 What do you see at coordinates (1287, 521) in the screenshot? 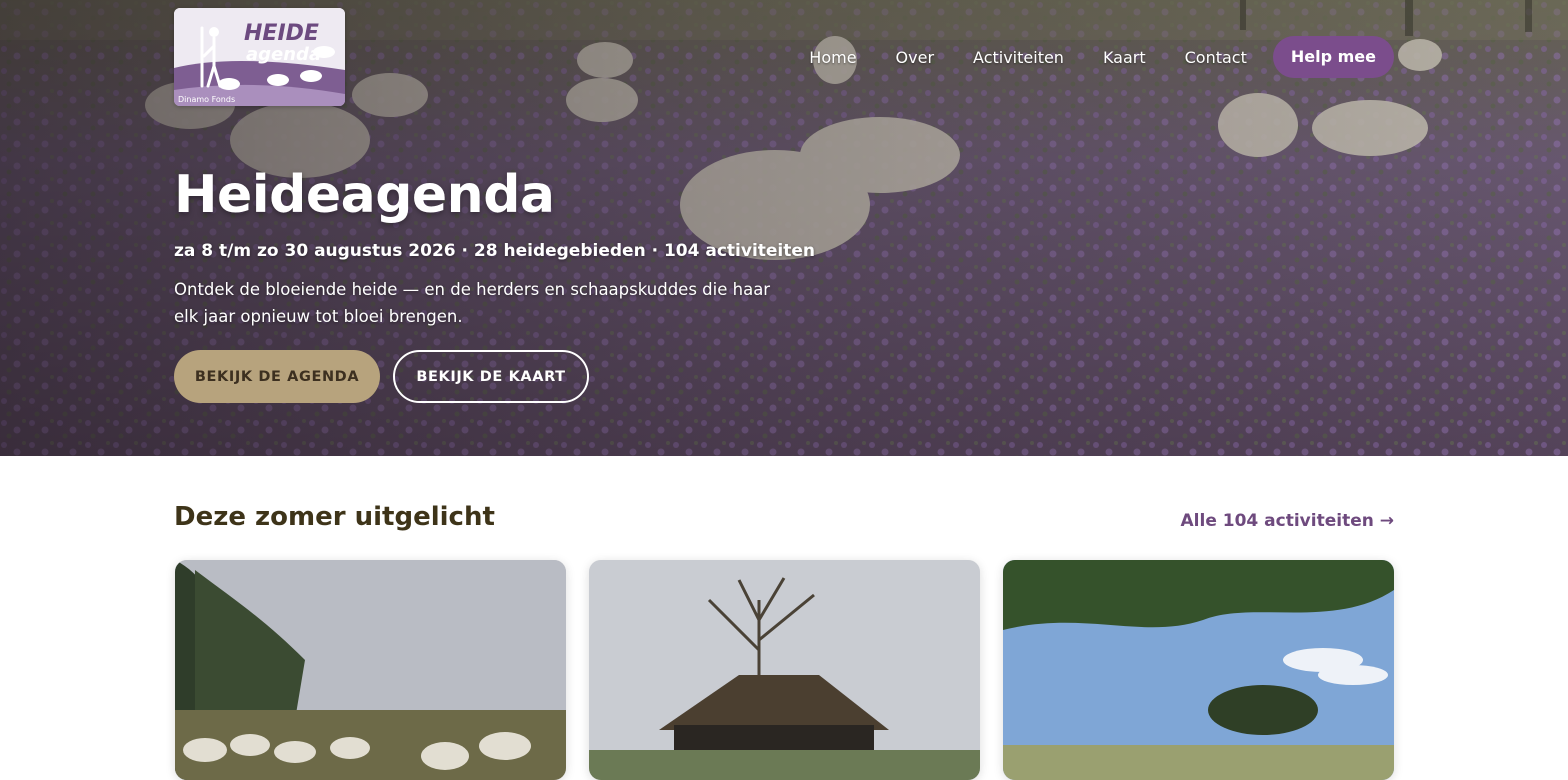
I see `all-activities-link: Alle 104 activiteiten →` at bounding box center [1287, 521].